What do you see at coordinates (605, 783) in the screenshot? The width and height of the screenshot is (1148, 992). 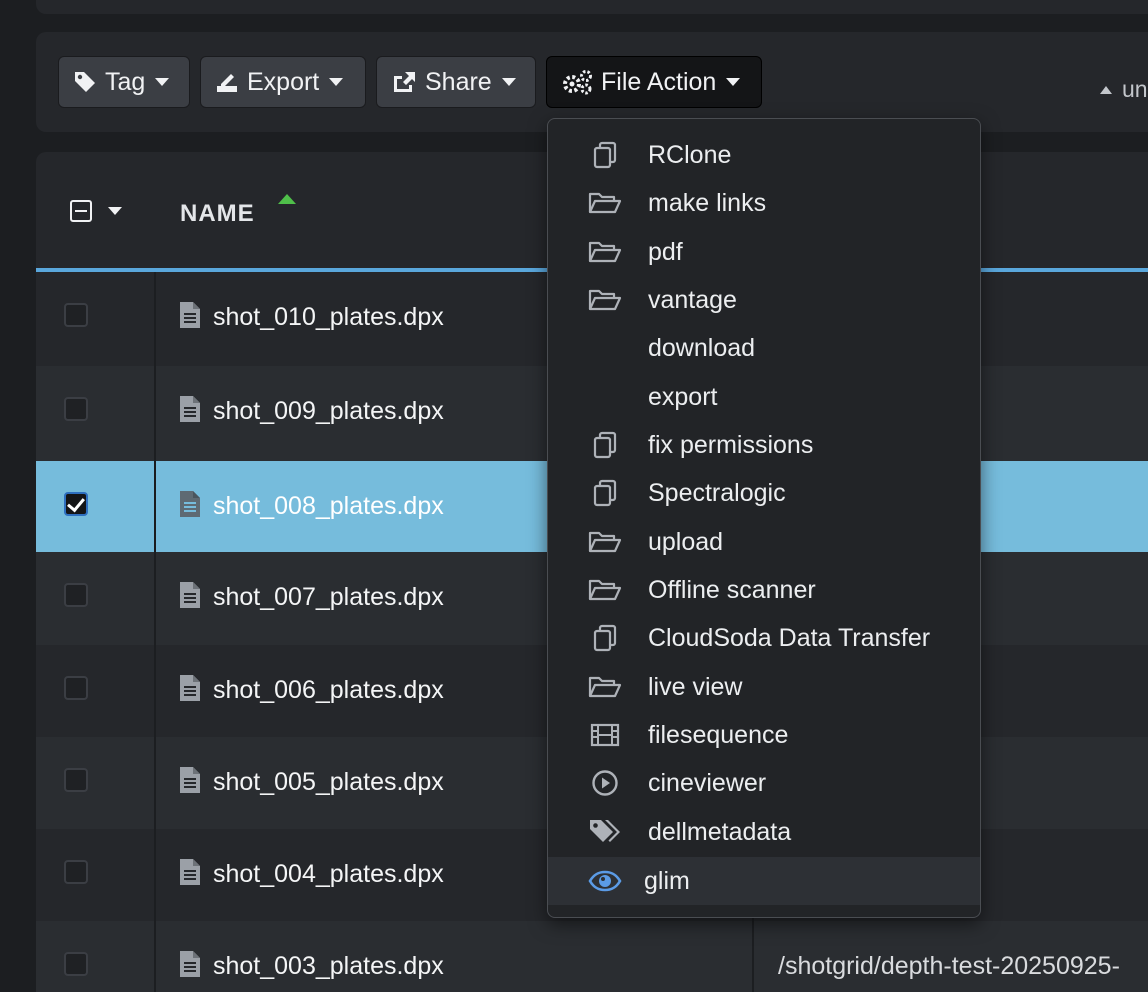 I see `play-circle-icon` at bounding box center [605, 783].